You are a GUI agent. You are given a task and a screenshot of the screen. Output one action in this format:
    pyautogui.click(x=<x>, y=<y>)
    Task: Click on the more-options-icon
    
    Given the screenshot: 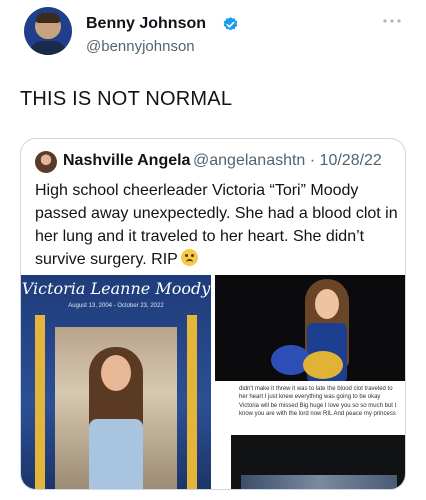 What is the action you would take?
    pyautogui.click(x=392, y=21)
    